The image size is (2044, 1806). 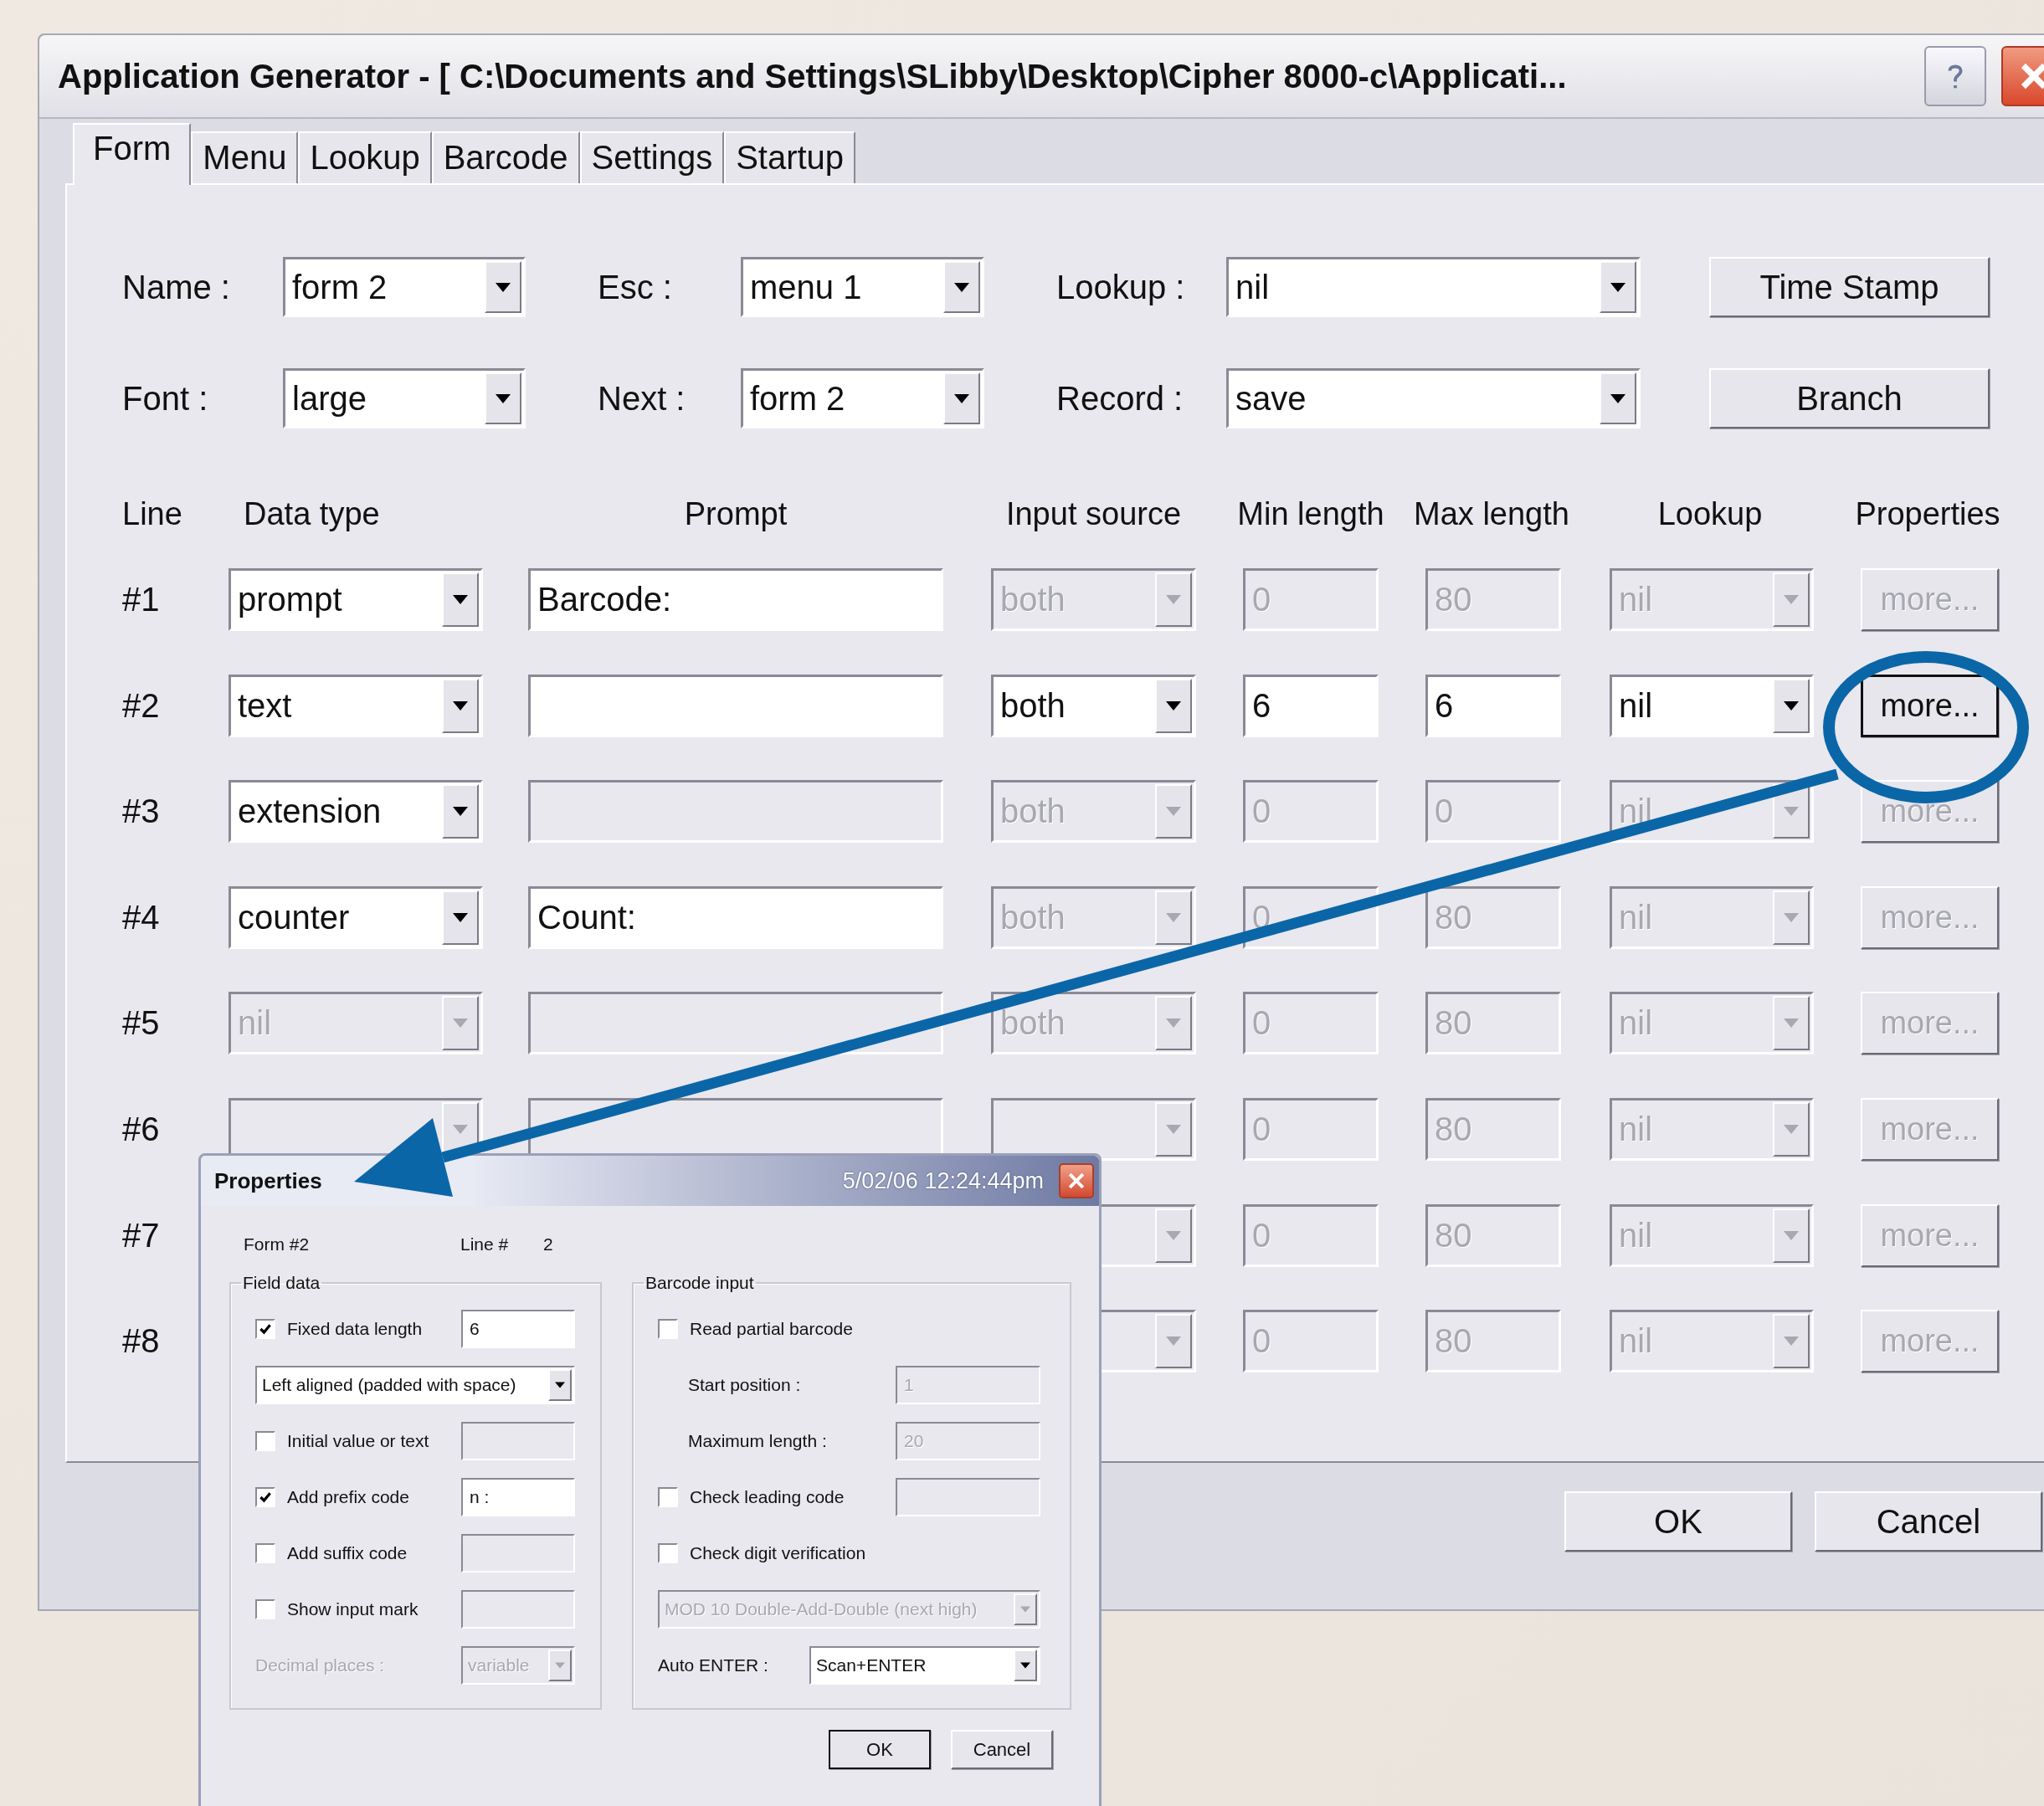 What do you see at coordinates (415, 1385) in the screenshot?
I see `dropdown: Left aligned (padded with space)` at bounding box center [415, 1385].